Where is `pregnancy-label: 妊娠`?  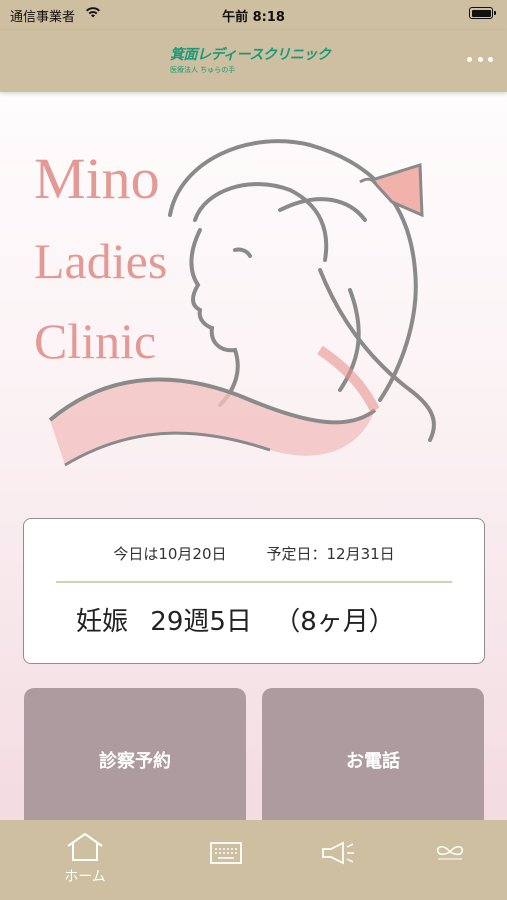
pregnancy-label: 妊娠 is located at coordinates (102, 622).